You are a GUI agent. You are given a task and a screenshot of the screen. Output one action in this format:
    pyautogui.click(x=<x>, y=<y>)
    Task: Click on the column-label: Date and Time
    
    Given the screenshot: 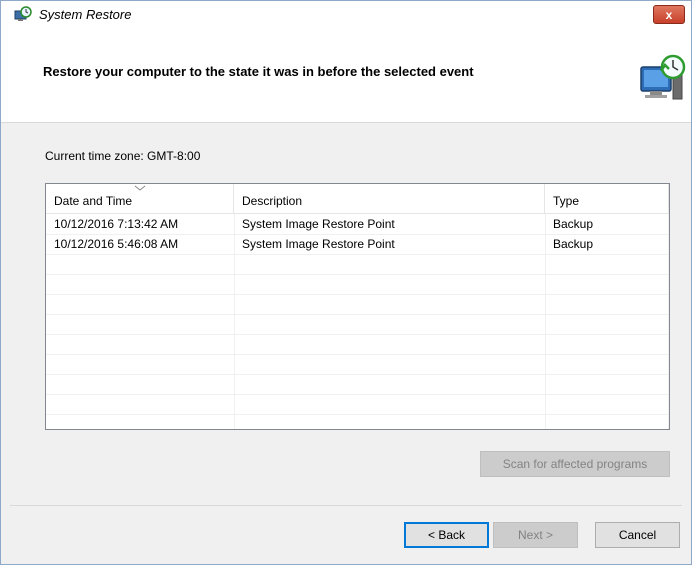 What is the action you would take?
    pyautogui.click(x=93, y=201)
    